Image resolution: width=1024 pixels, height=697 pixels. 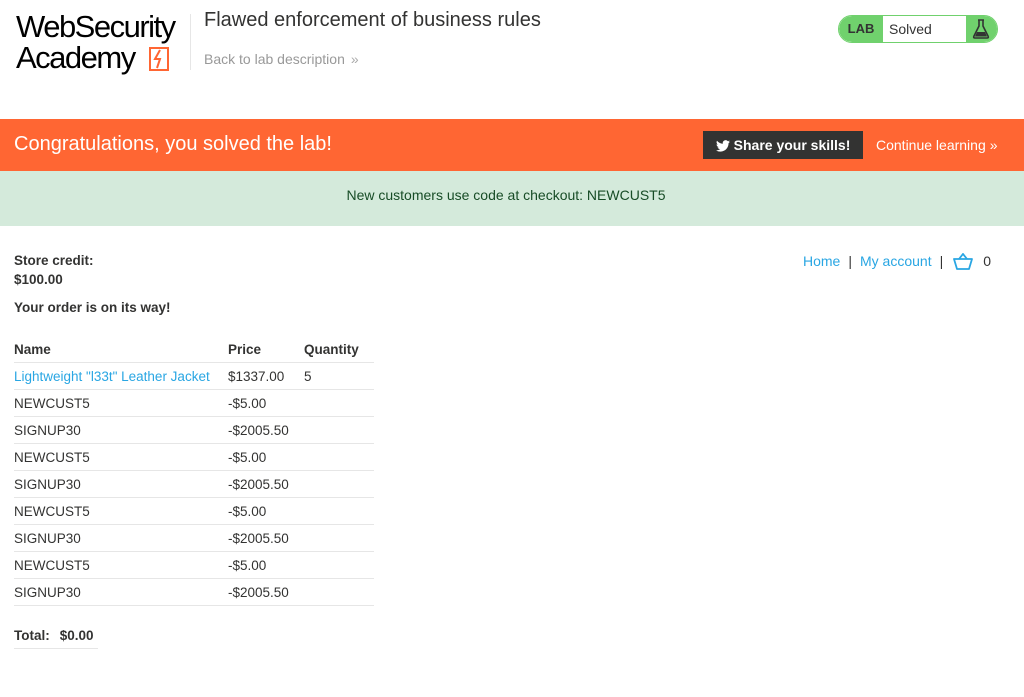 I want to click on continue-learning-link: Continue learning», so click(x=937, y=145).